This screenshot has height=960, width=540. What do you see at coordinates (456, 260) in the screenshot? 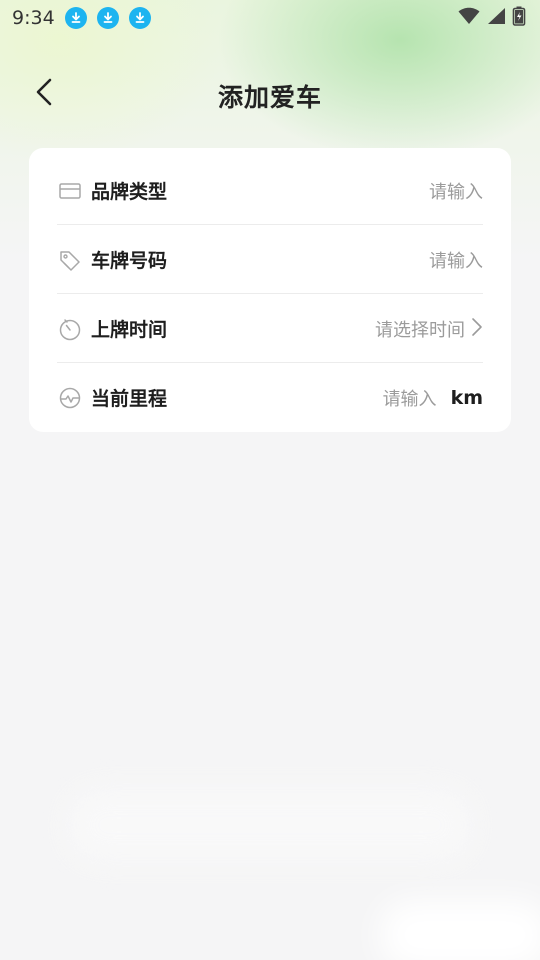
I see `plate-number-input: 请输入` at bounding box center [456, 260].